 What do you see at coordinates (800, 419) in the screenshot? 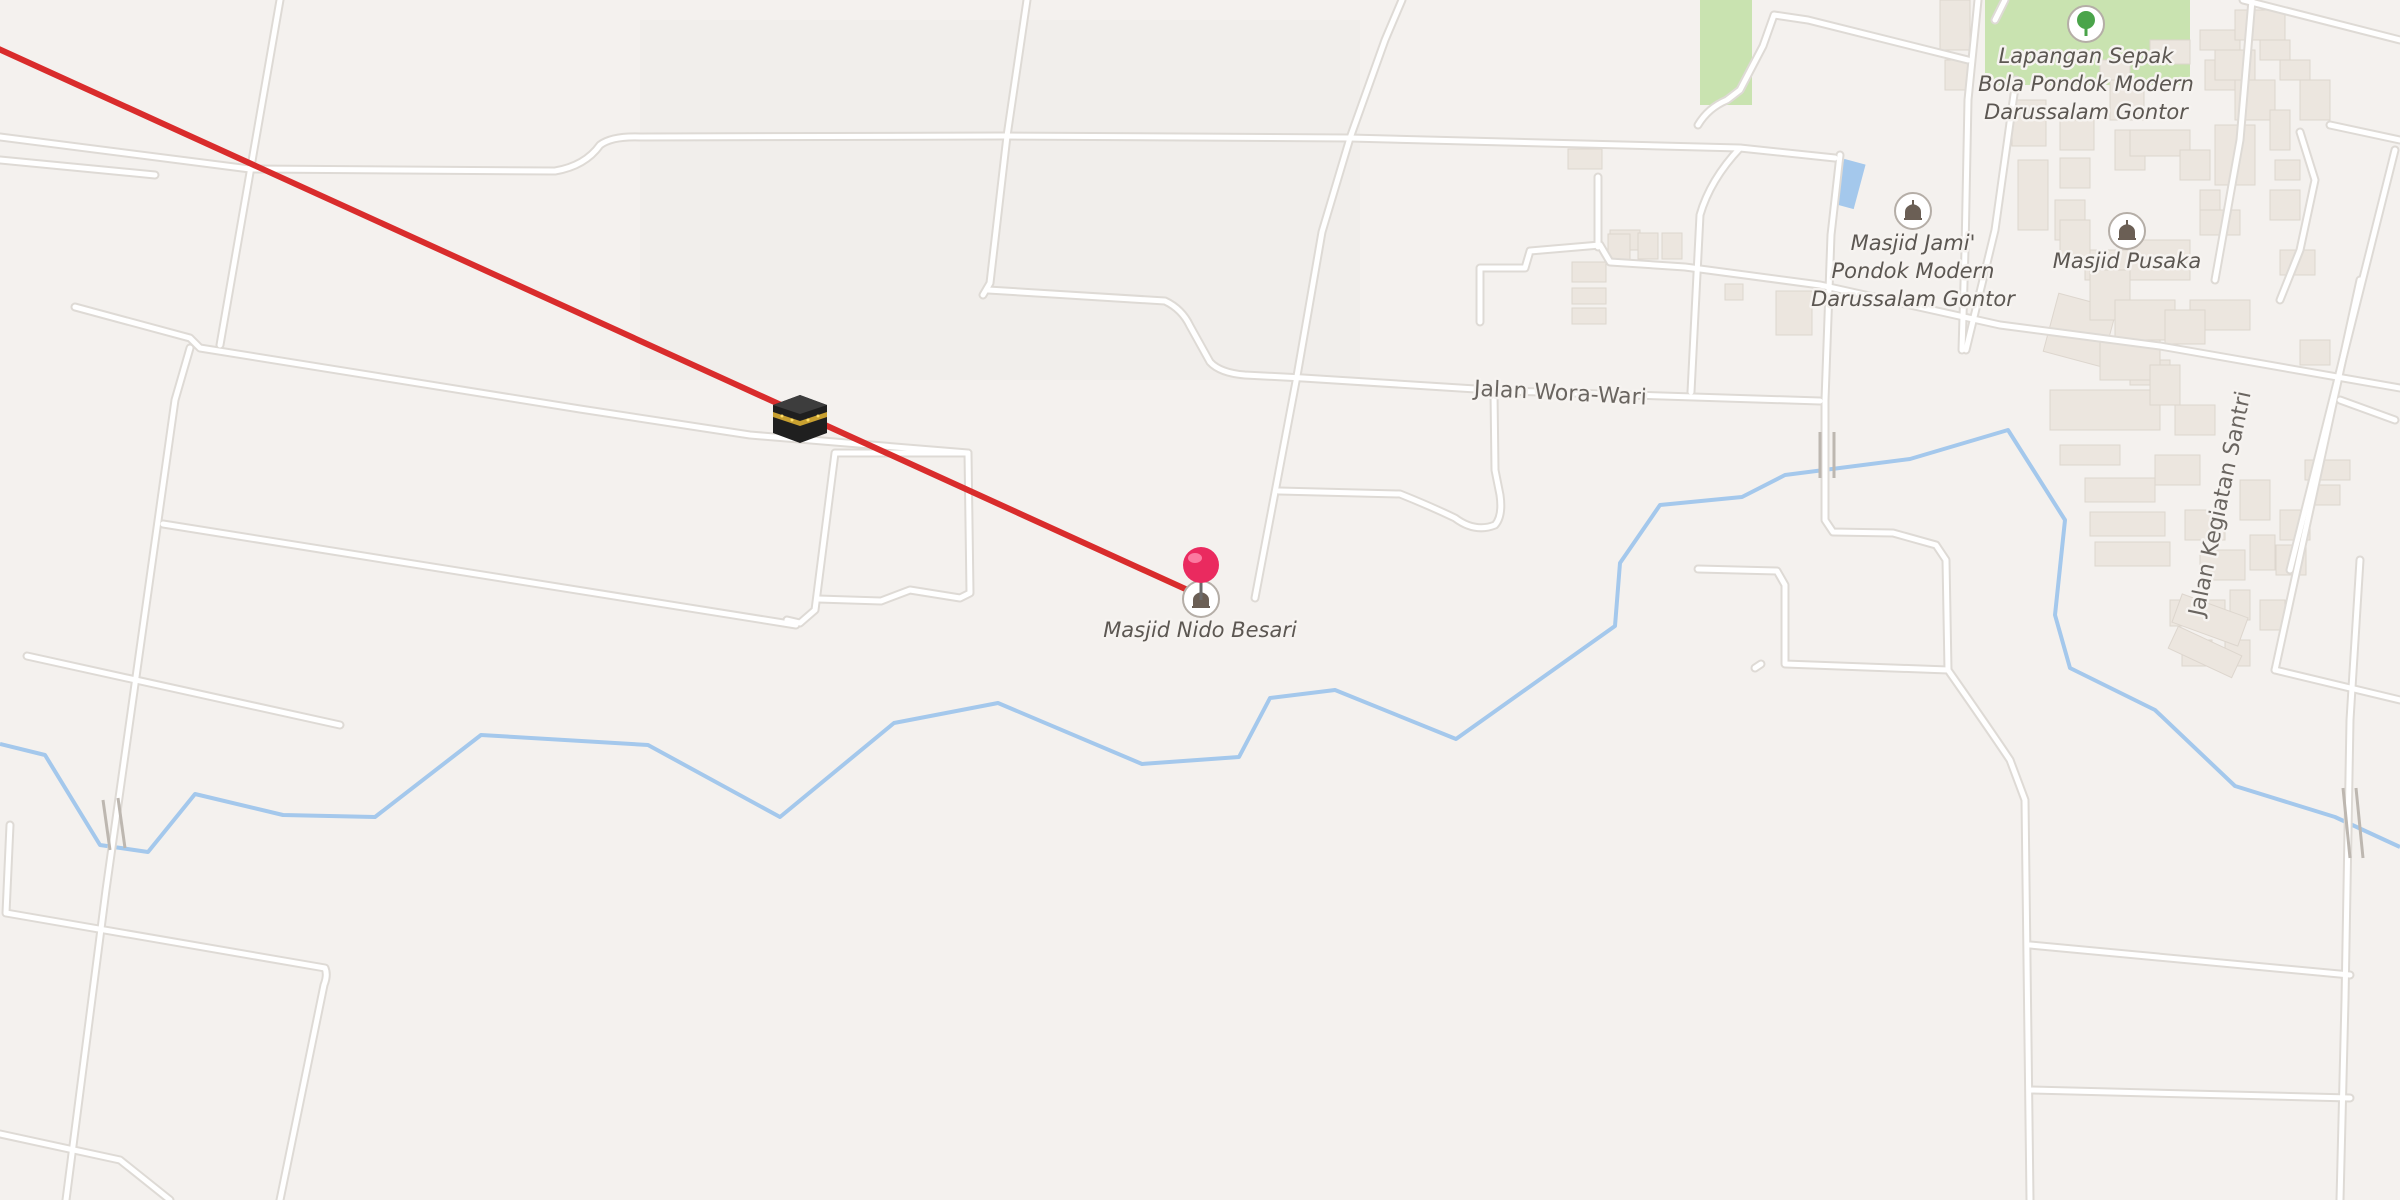
I see `kaaba-icon` at bounding box center [800, 419].